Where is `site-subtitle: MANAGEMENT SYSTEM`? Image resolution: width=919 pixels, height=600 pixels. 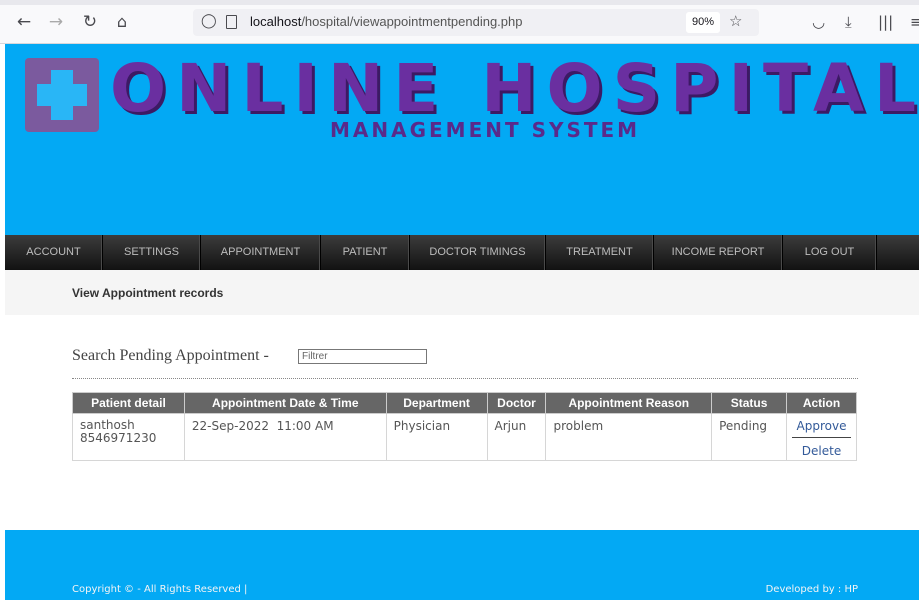
site-subtitle: MANAGEMENT SYSTEM is located at coordinates (485, 130).